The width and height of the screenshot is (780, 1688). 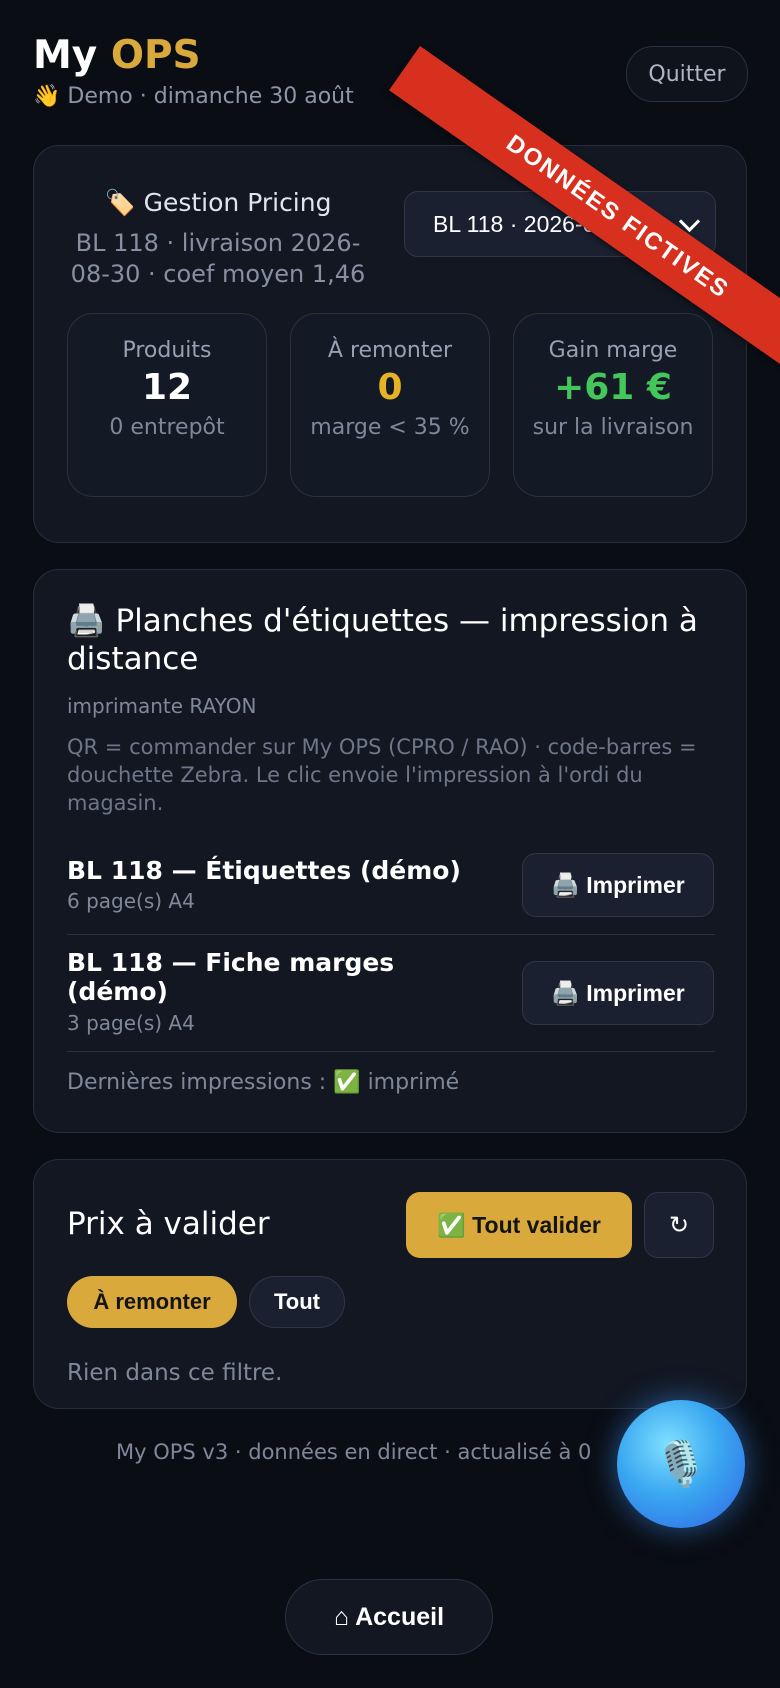 What do you see at coordinates (390, 387) in the screenshot?
I see `stat-value: 0` at bounding box center [390, 387].